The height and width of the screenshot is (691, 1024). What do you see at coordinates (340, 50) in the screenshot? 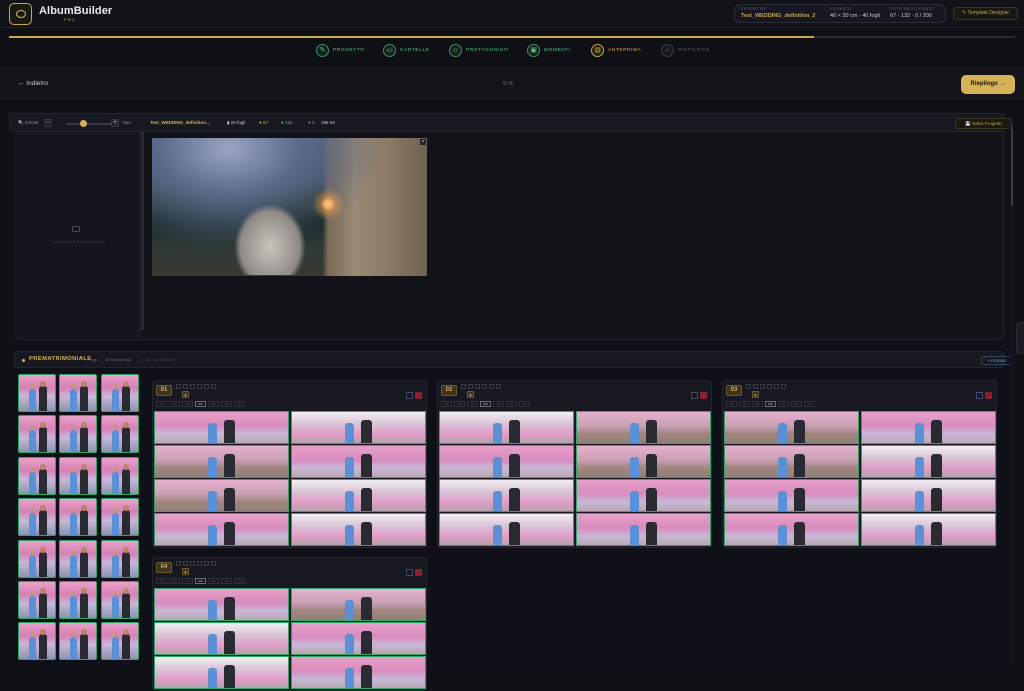
I see `step-progetto: ✎ PROGETTO` at bounding box center [340, 50].